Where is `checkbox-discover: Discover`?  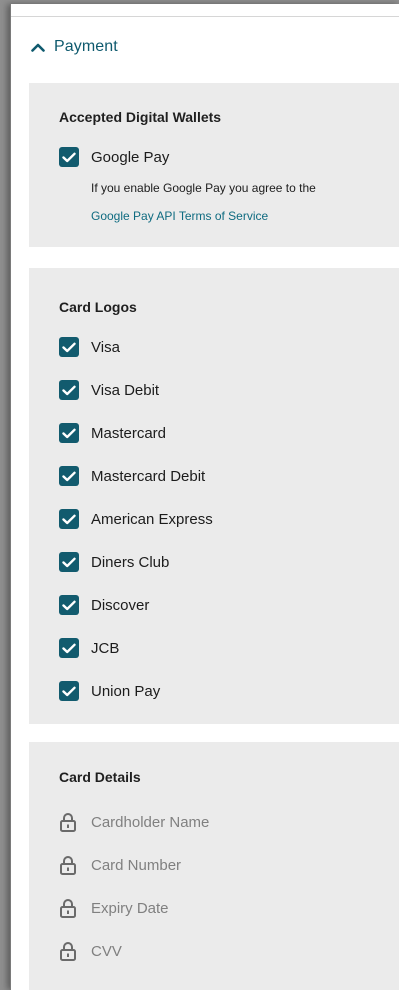
checkbox-discover: Discover is located at coordinates (104, 605).